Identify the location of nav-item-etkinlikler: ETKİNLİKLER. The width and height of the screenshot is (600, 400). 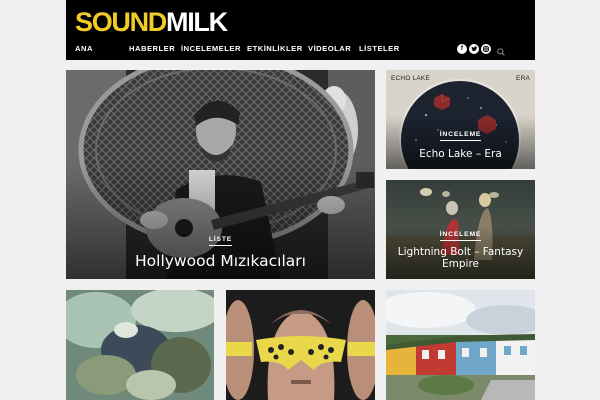
(275, 49).